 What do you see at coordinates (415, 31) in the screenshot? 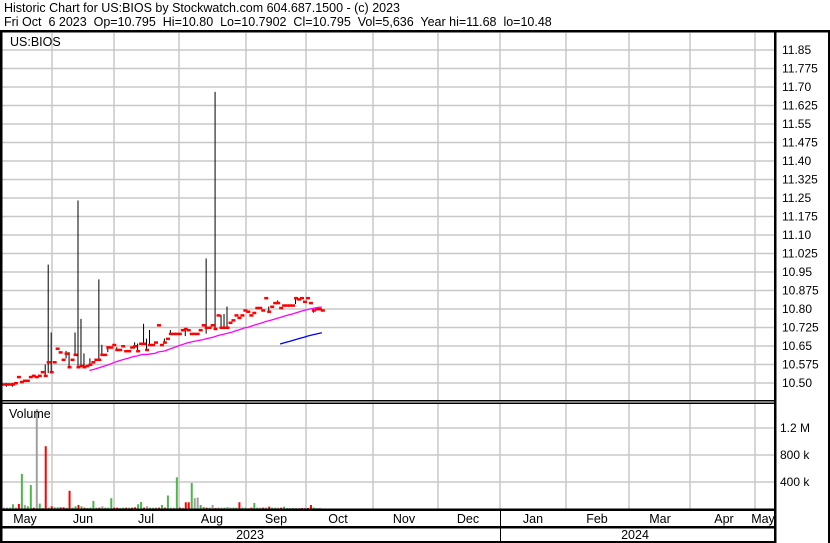
I see `header-divider` at bounding box center [415, 31].